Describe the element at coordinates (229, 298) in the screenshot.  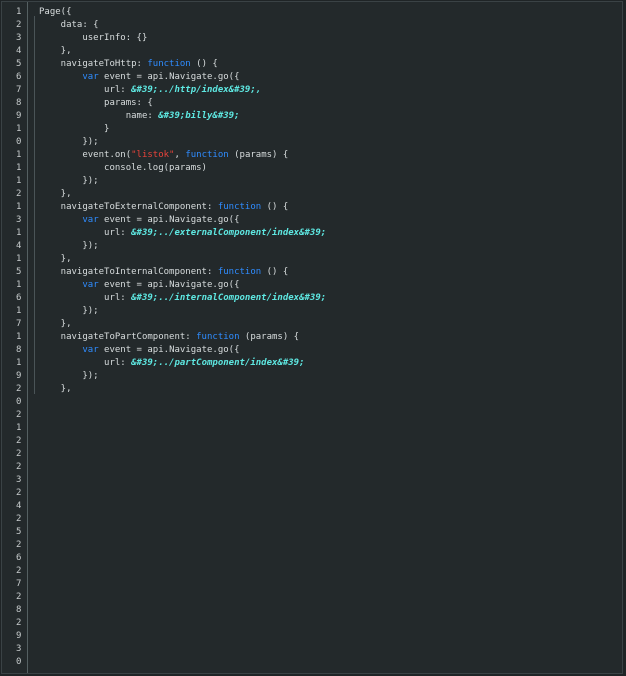
I see `entity-token: &#39;../internalComponent/index&#39;` at that location.